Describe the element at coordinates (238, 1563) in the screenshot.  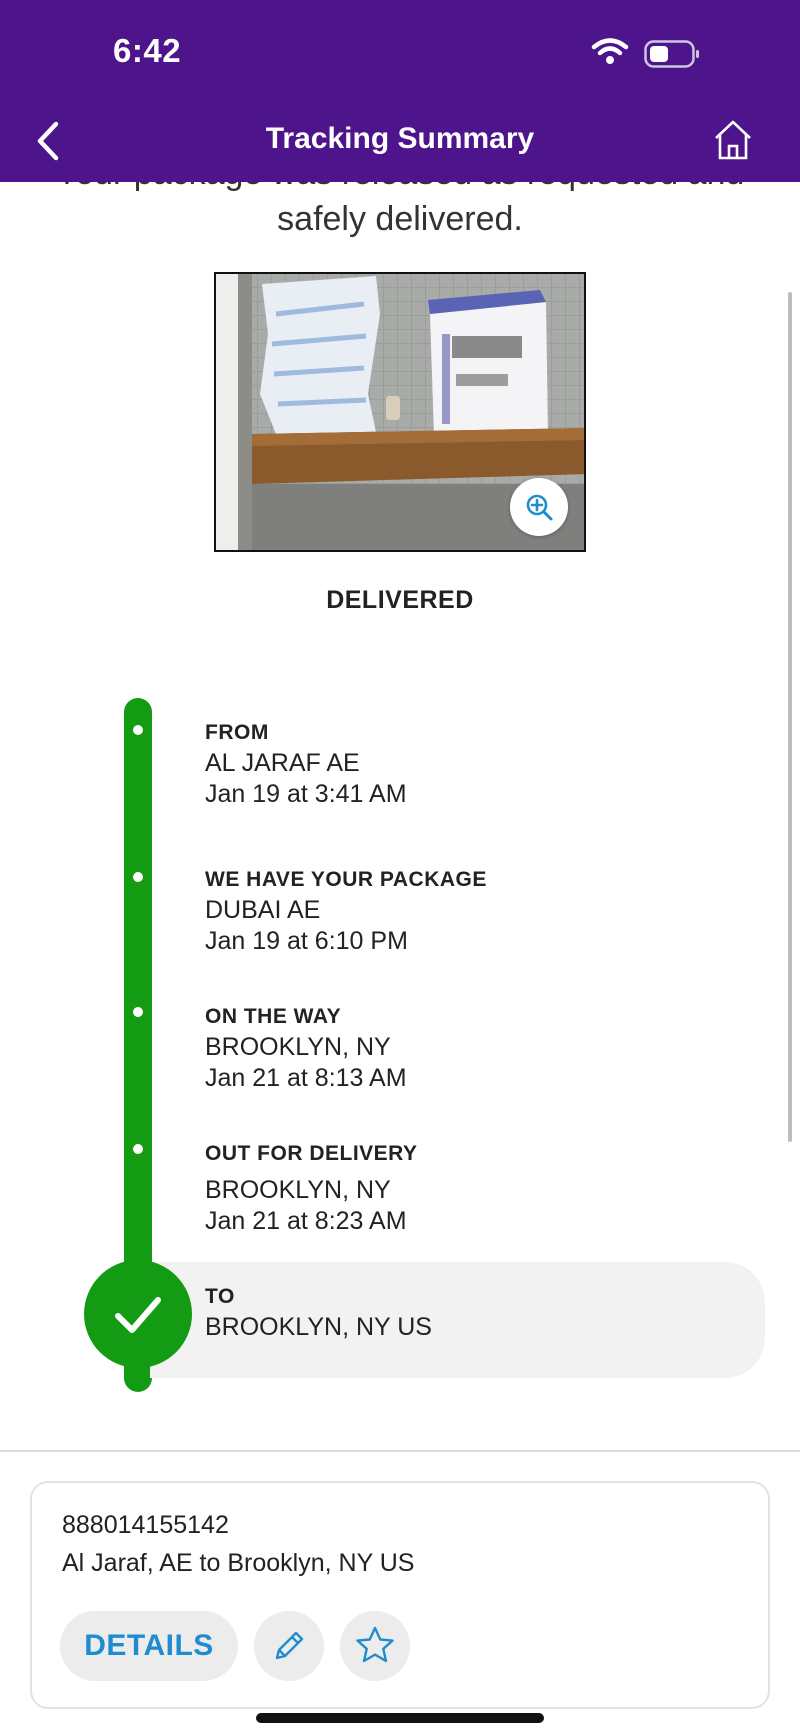
I see `shipment-route: Al Jaraf, AE to Brooklyn, NY US` at that location.